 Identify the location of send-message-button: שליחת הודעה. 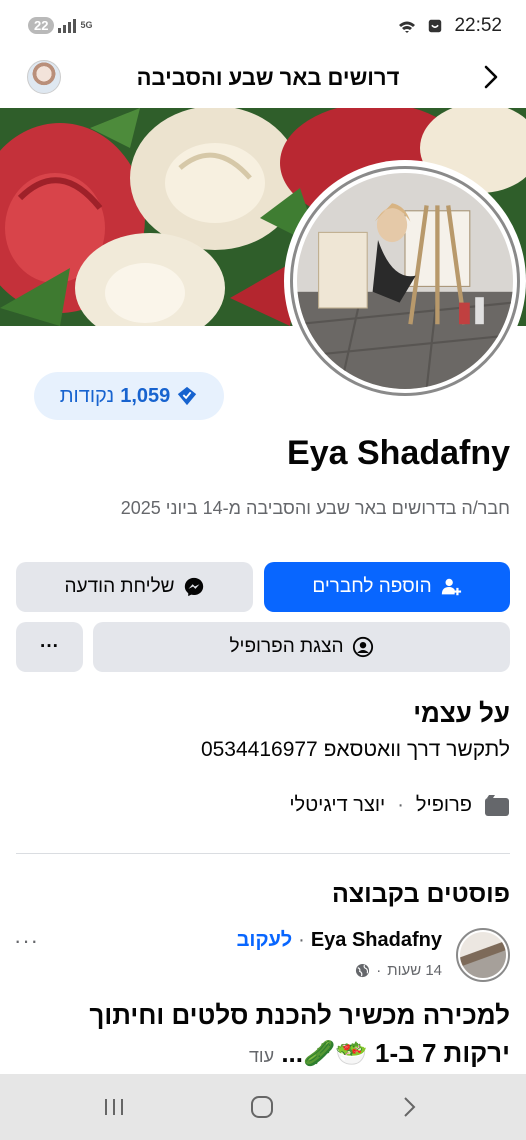
(134, 587).